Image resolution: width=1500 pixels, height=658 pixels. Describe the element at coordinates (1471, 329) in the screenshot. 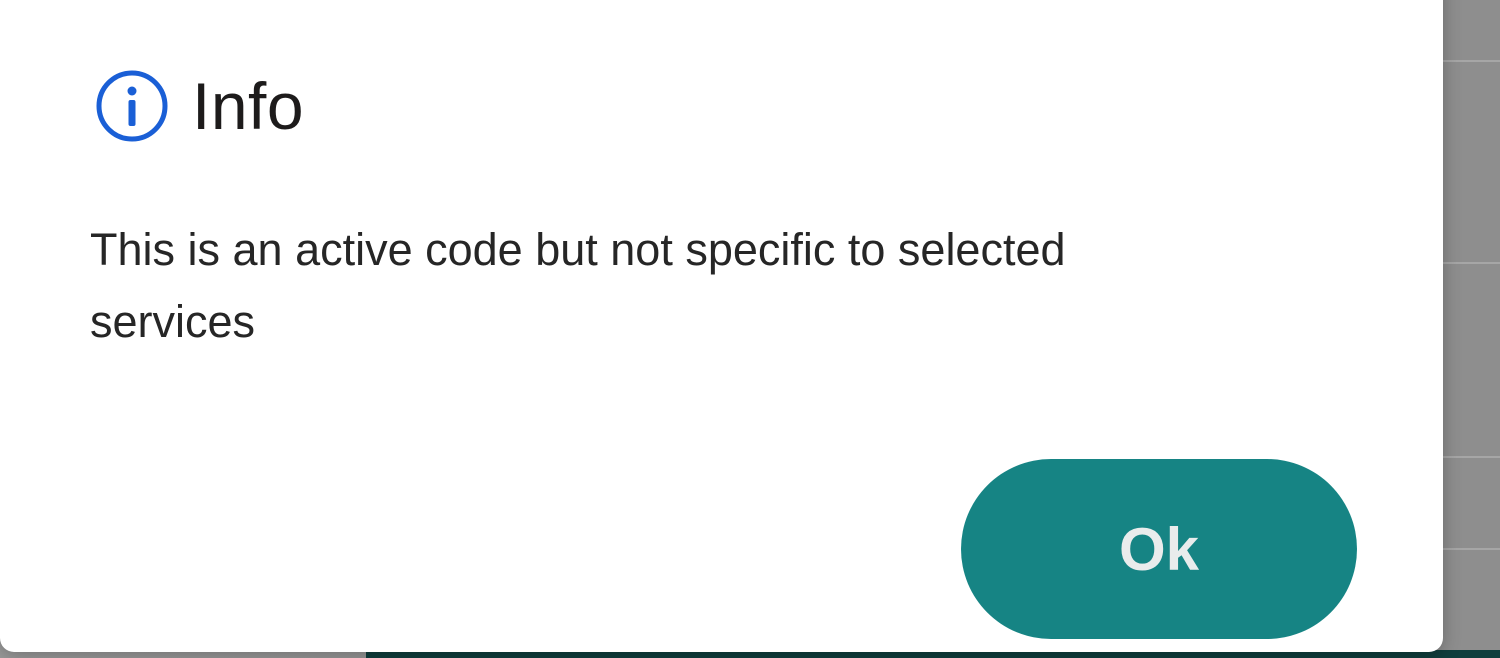

I see `background-panel` at that location.